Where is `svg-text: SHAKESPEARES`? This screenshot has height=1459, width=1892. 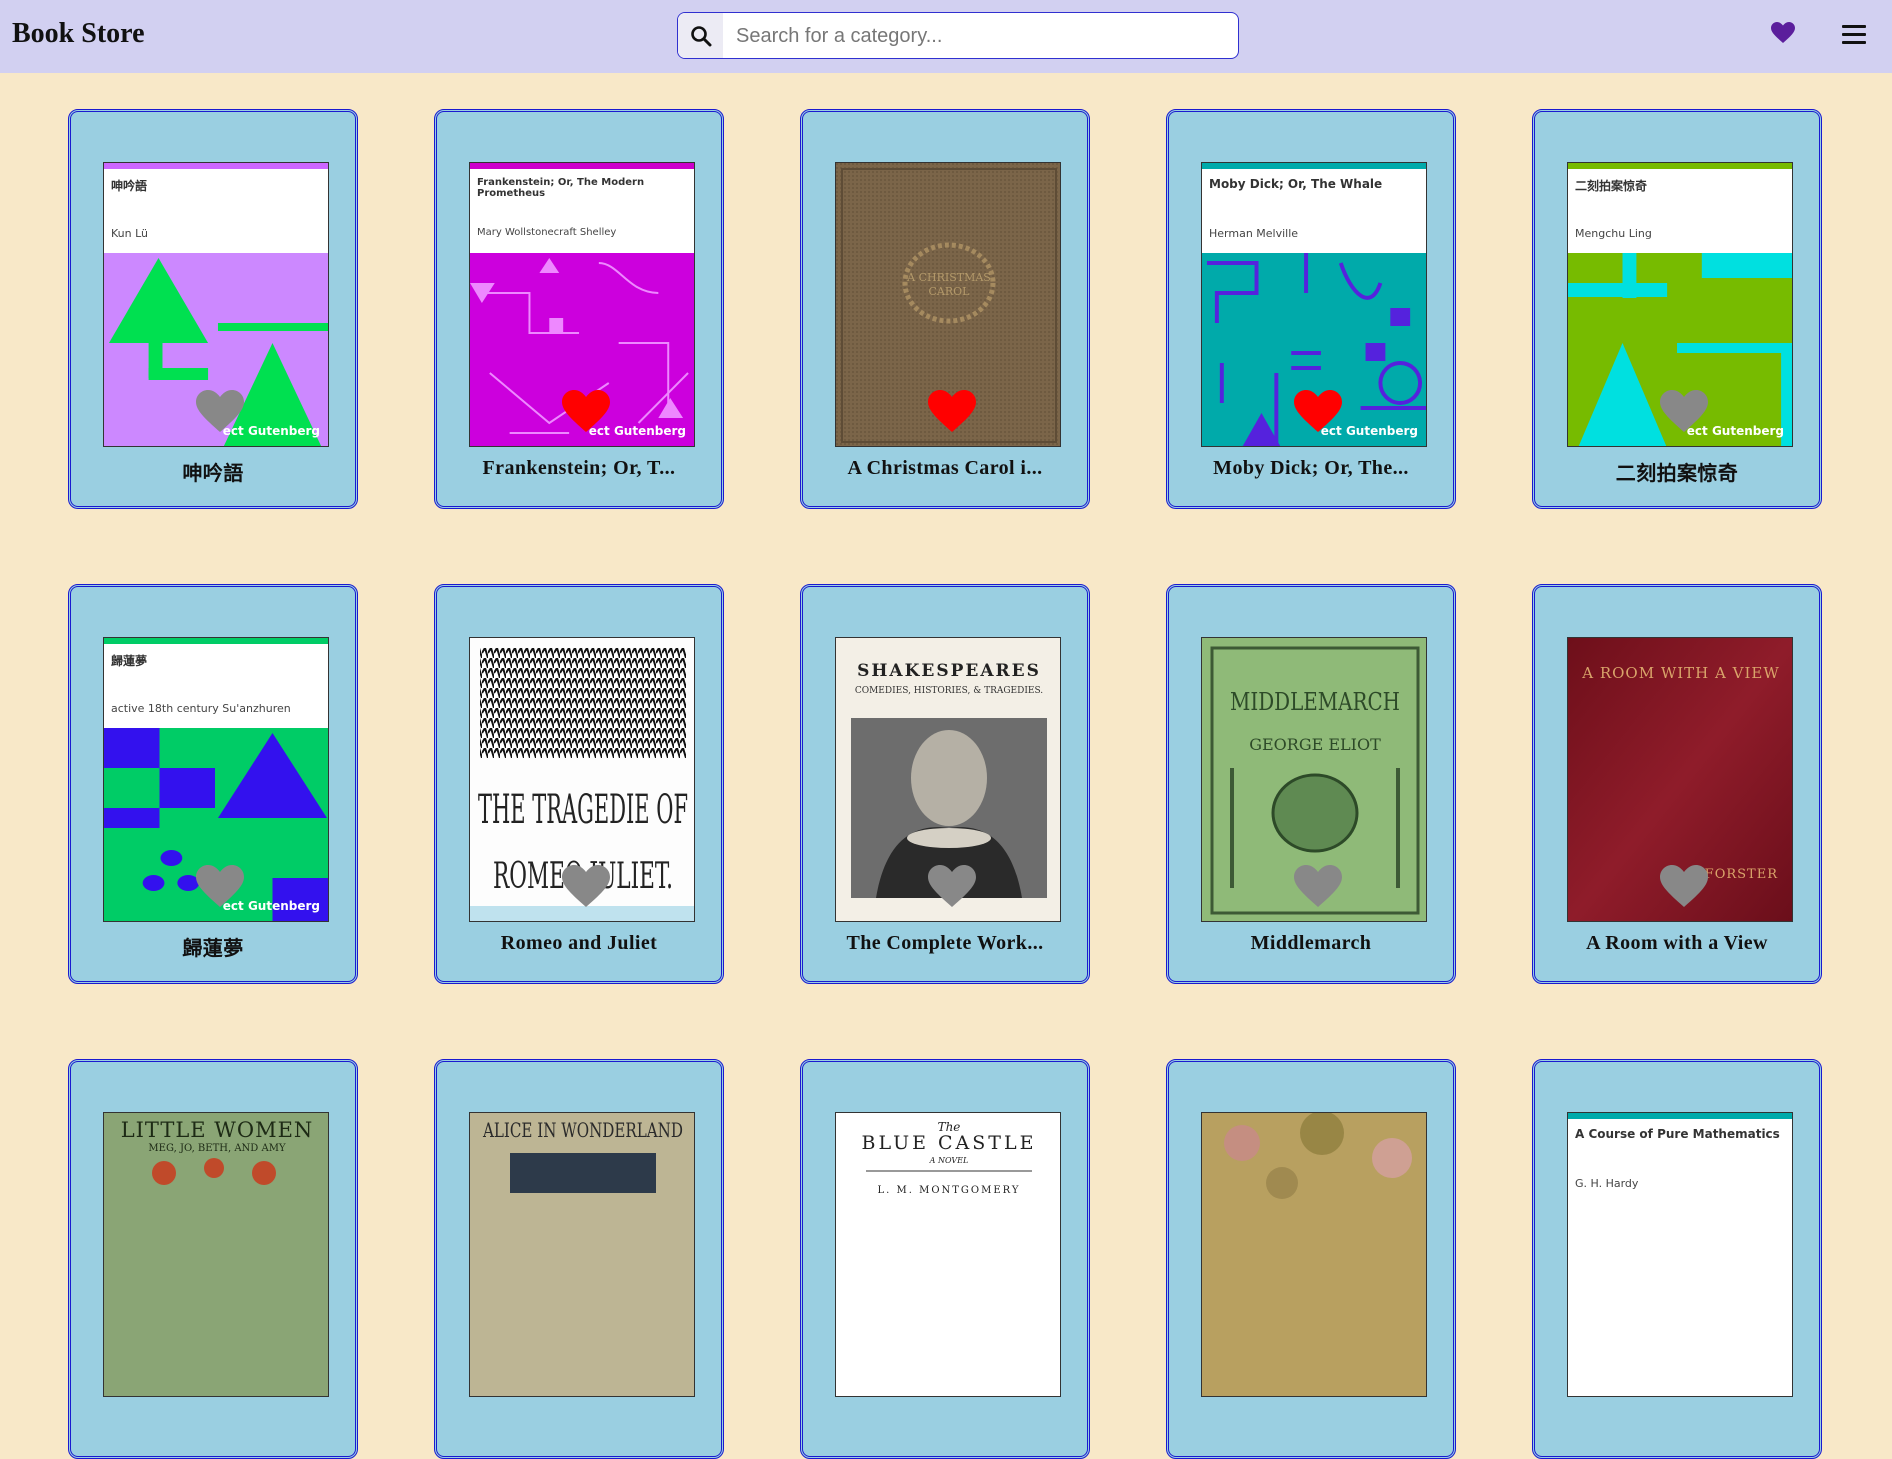 svg-text: SHAKESPEARES is located at coordinates (949, 671).